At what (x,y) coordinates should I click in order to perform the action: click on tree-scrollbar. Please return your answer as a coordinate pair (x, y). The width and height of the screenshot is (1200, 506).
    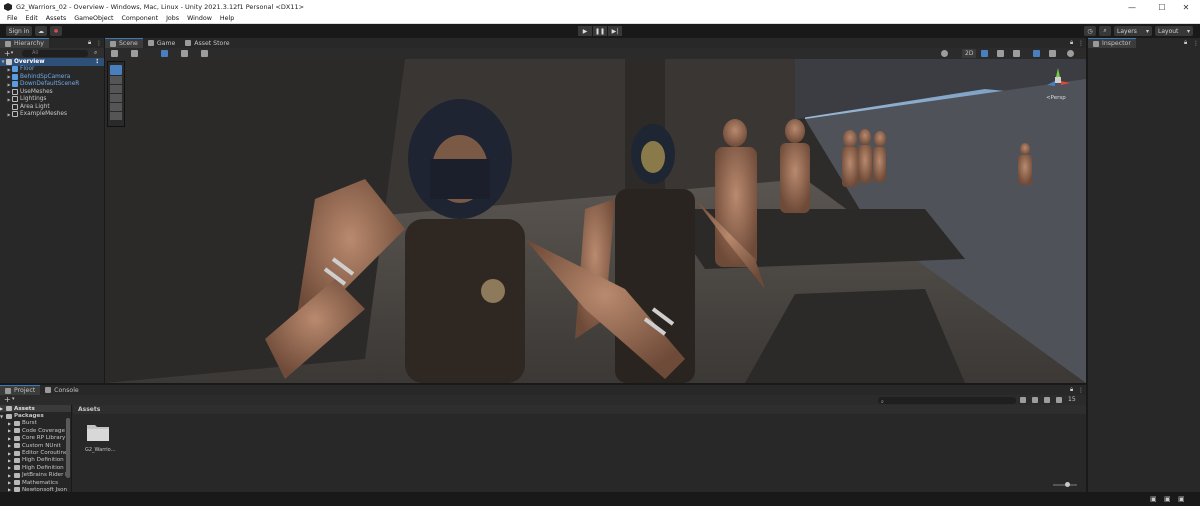
    Looking at the image, I should click on (68, 448).